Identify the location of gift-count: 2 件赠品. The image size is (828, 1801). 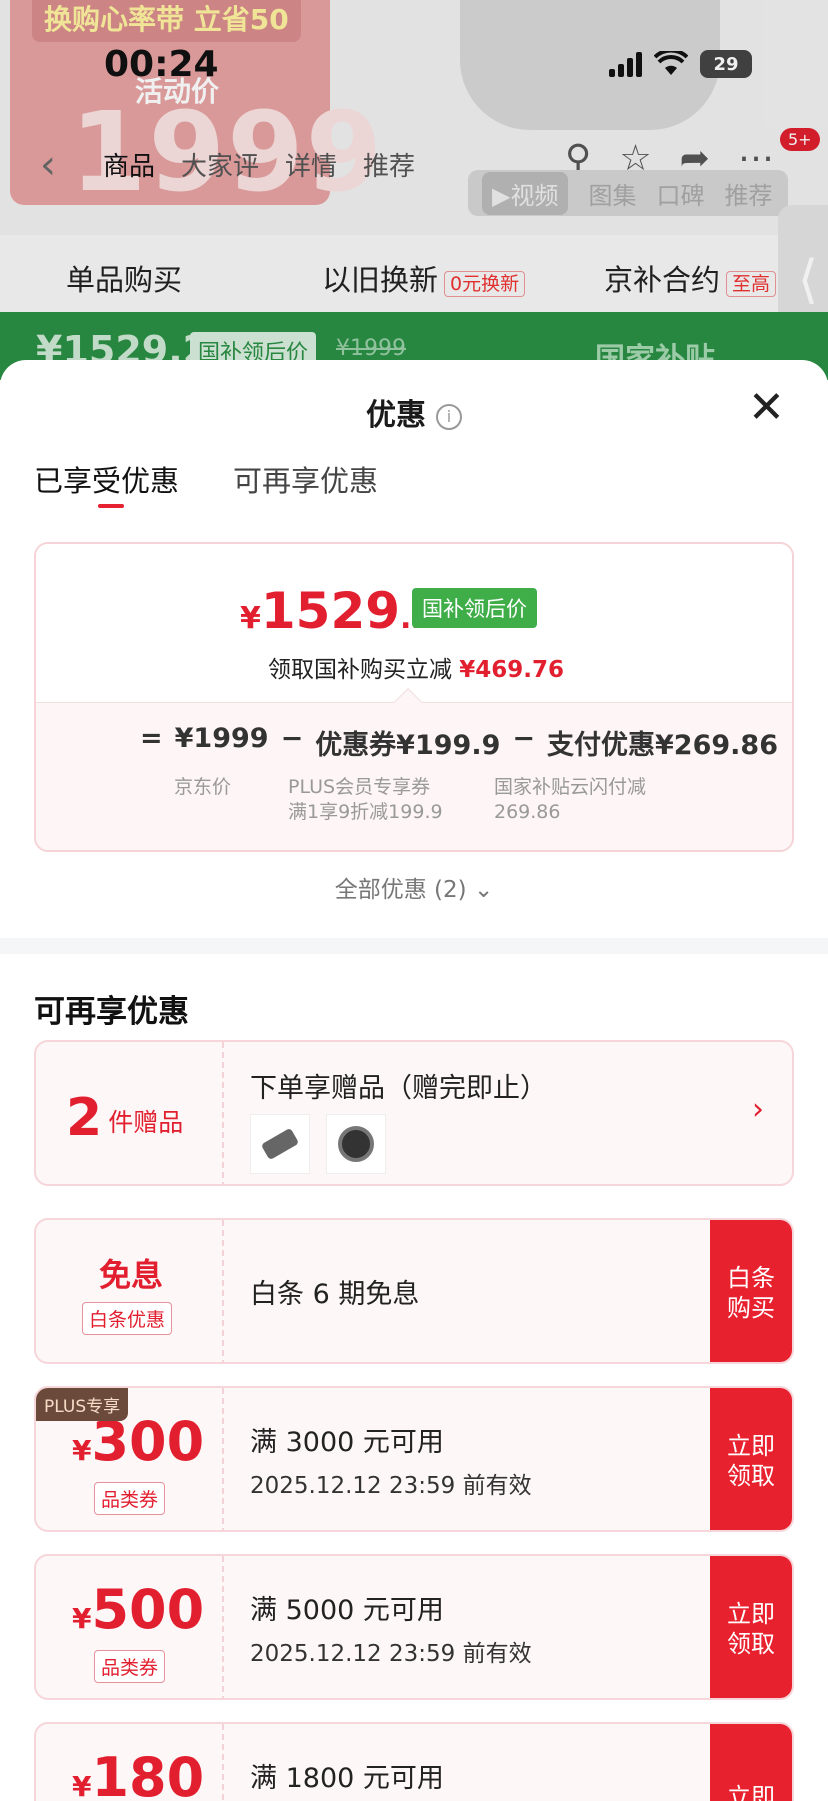
(124, 1118).